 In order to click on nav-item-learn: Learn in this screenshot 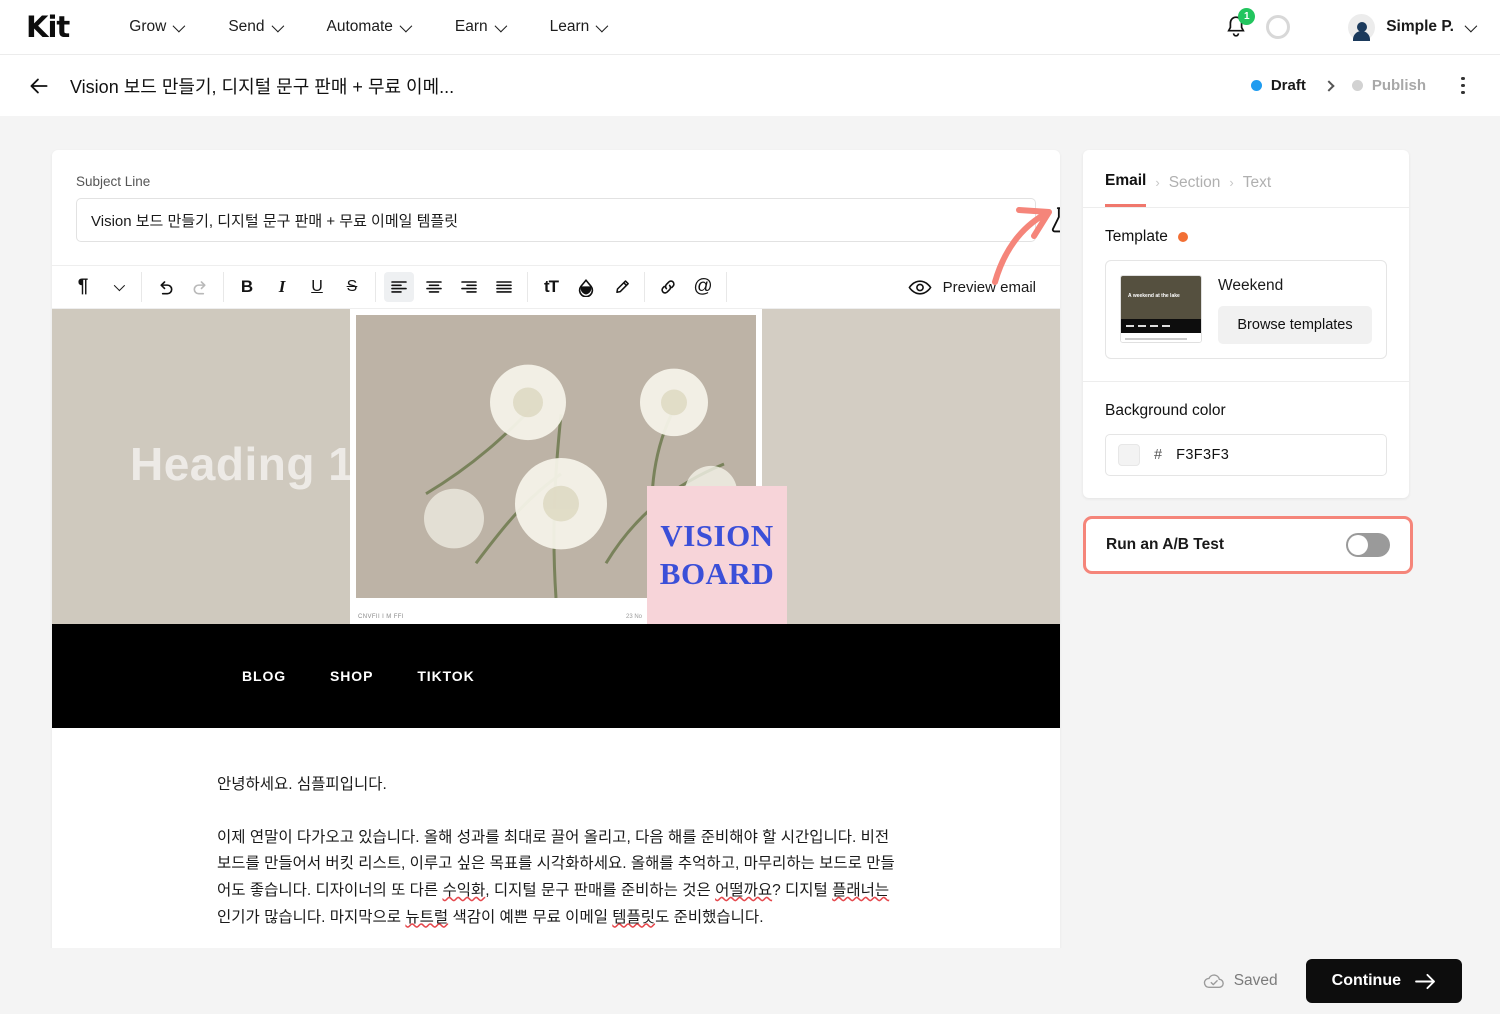, I will do `click(579, 27)`.